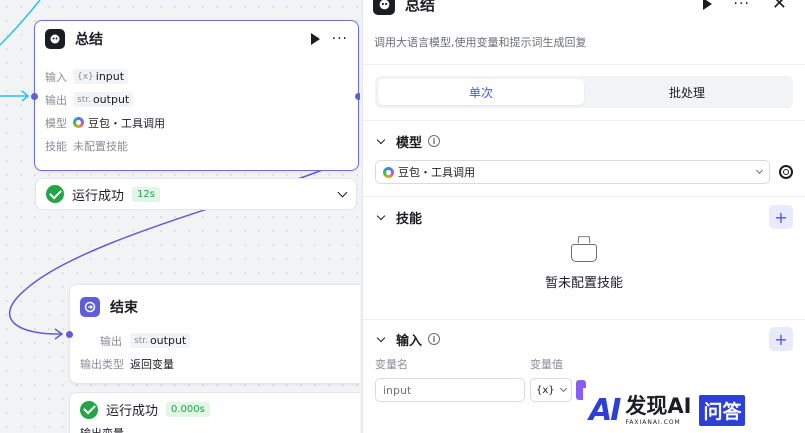 Image resolution: width=805 pixels, height=433 pixels. I want to click on panel-header: 总结 ··· ✕, so click(584, 8).